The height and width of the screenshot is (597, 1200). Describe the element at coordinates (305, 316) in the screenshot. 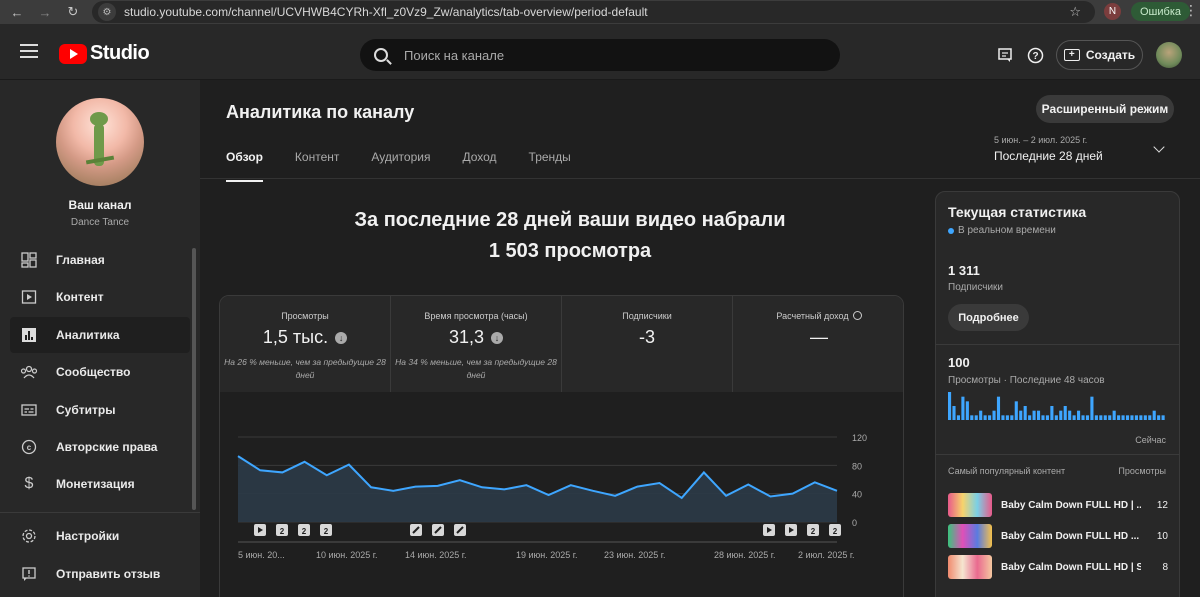

I see `metric-label: Просмотры` at that location.